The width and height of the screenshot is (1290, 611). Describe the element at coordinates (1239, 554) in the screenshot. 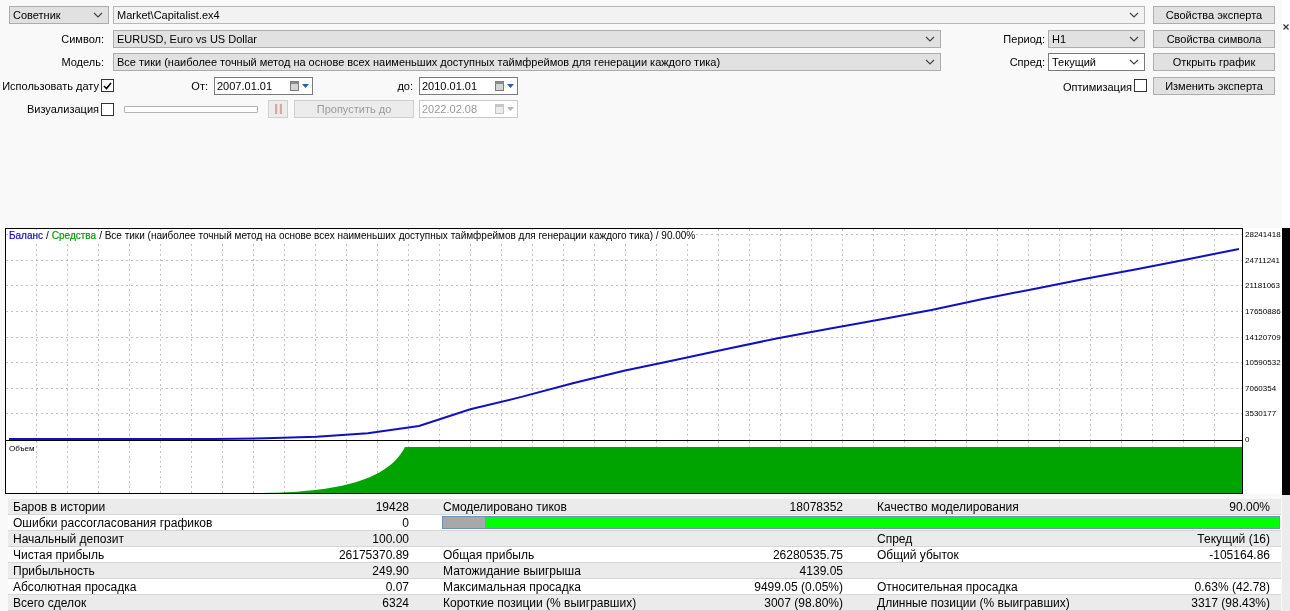

I see `stat-value: -105164.86` at that location.